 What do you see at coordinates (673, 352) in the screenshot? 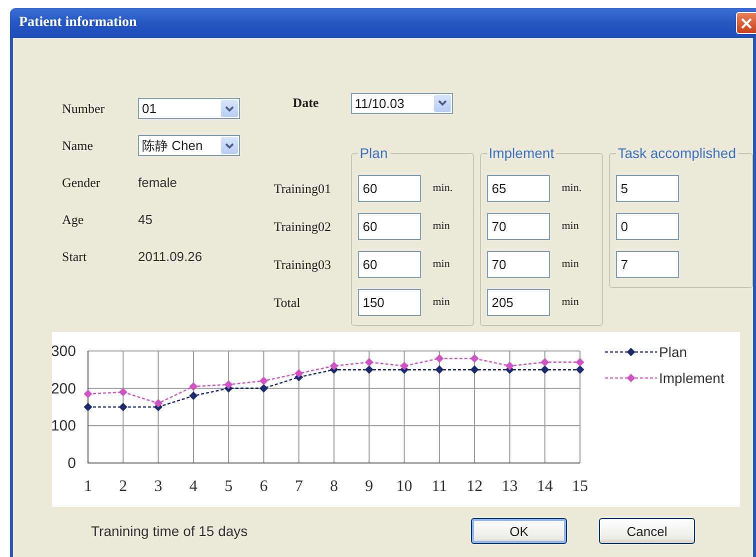
I see `legend-label: Plan` at bounding box center [673, 352].